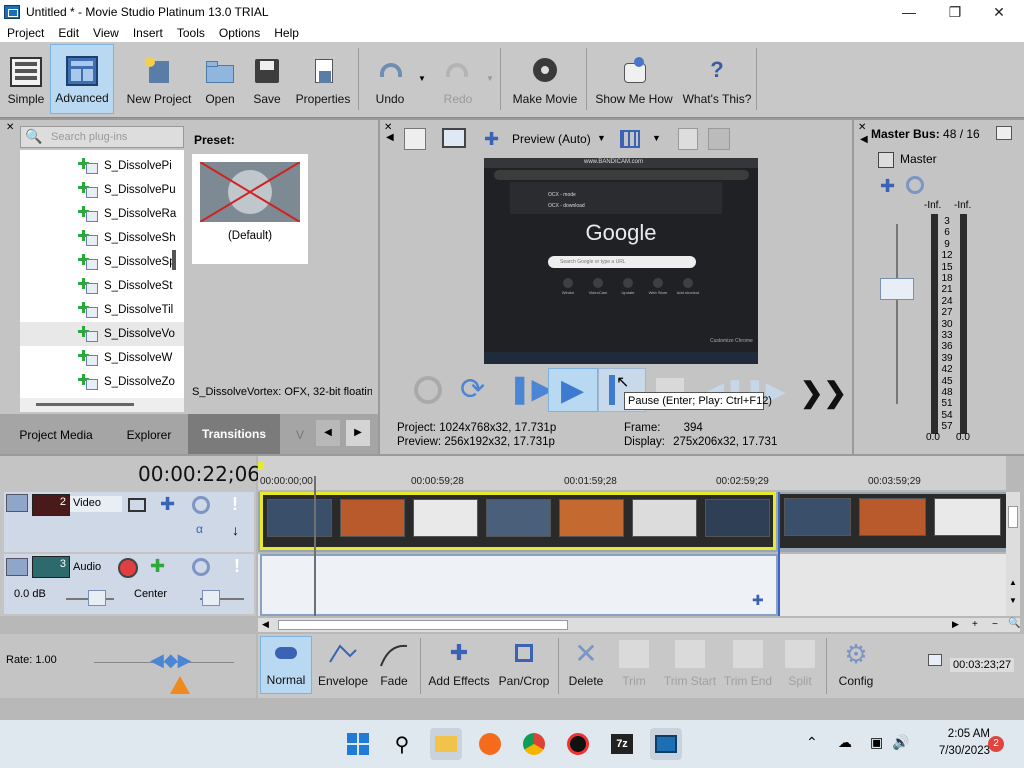 The width and height of the screenshot is (1024, 768). What do you see at coordinates (315, 546) in the screenshot?
I see `playhead-cursor` at bounding box center [315, 546].